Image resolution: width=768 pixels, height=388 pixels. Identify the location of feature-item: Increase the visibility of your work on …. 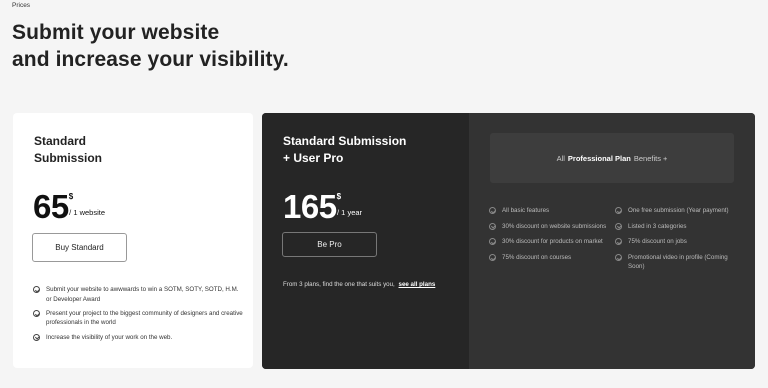
(138, 338).